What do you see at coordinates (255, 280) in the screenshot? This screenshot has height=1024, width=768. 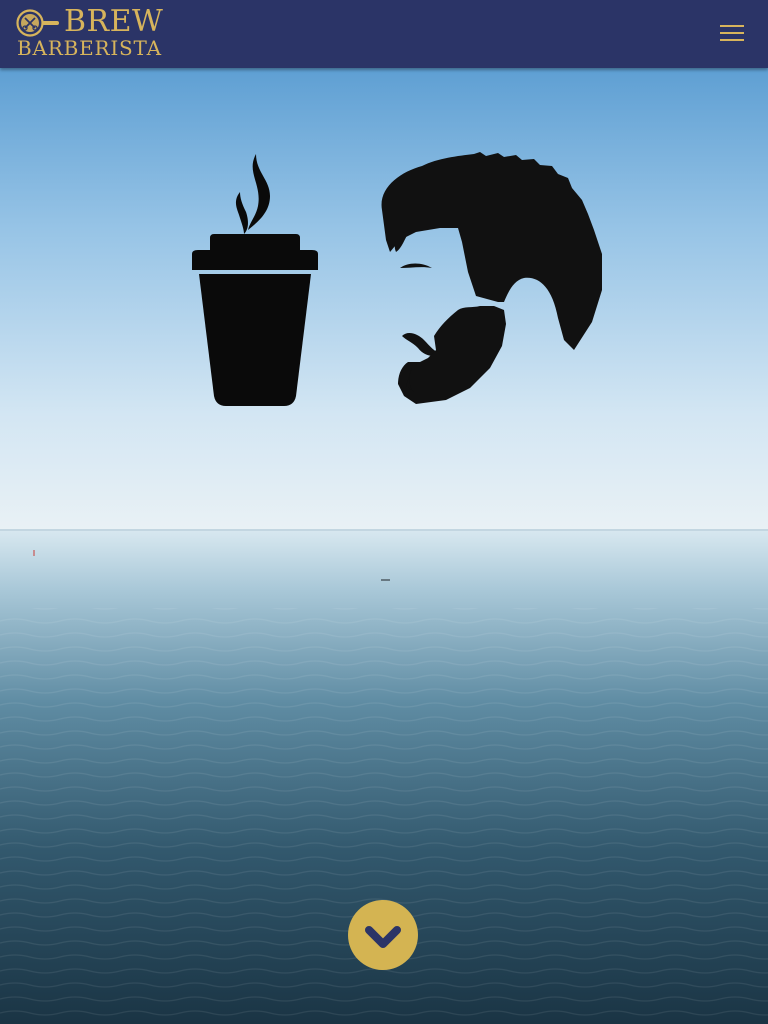 I see `coffee-cup-icon` at bounding box center [255, 280].